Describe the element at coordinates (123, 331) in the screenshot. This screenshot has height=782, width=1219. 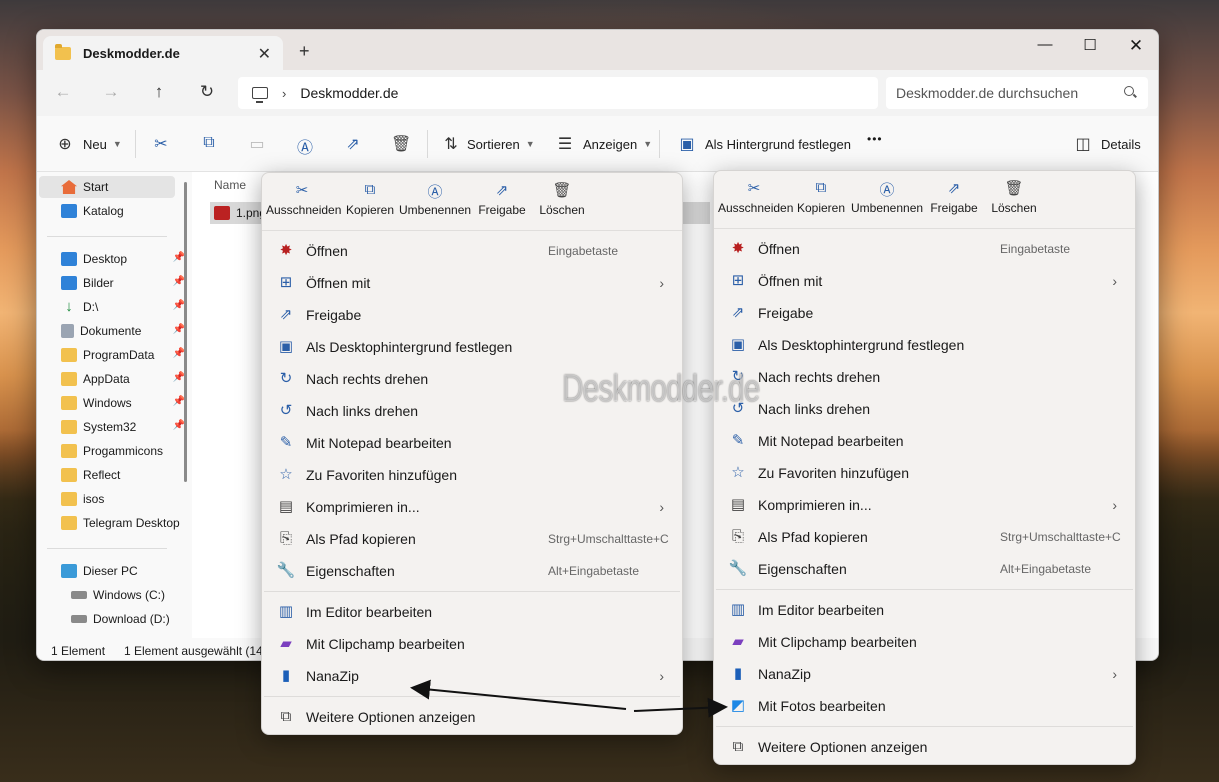
I see `sidebar-item-dokumente: Dokumente 📌` at that location.